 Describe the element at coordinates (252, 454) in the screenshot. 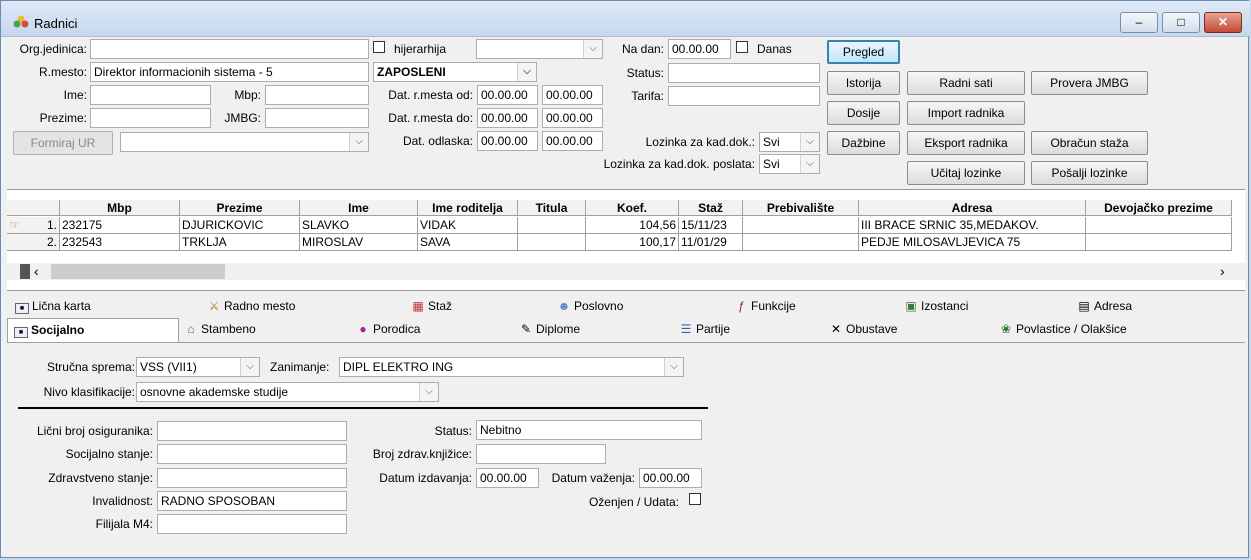

I see `socijalno-stanje-input` at that location.